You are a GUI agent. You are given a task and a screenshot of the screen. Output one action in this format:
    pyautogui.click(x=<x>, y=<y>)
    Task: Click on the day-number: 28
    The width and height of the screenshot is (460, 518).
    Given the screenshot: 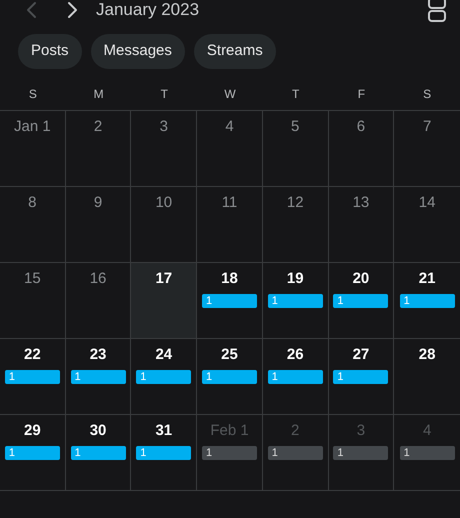 What is the action you would take?
    pyautogui.click(x=427, y=355)
    